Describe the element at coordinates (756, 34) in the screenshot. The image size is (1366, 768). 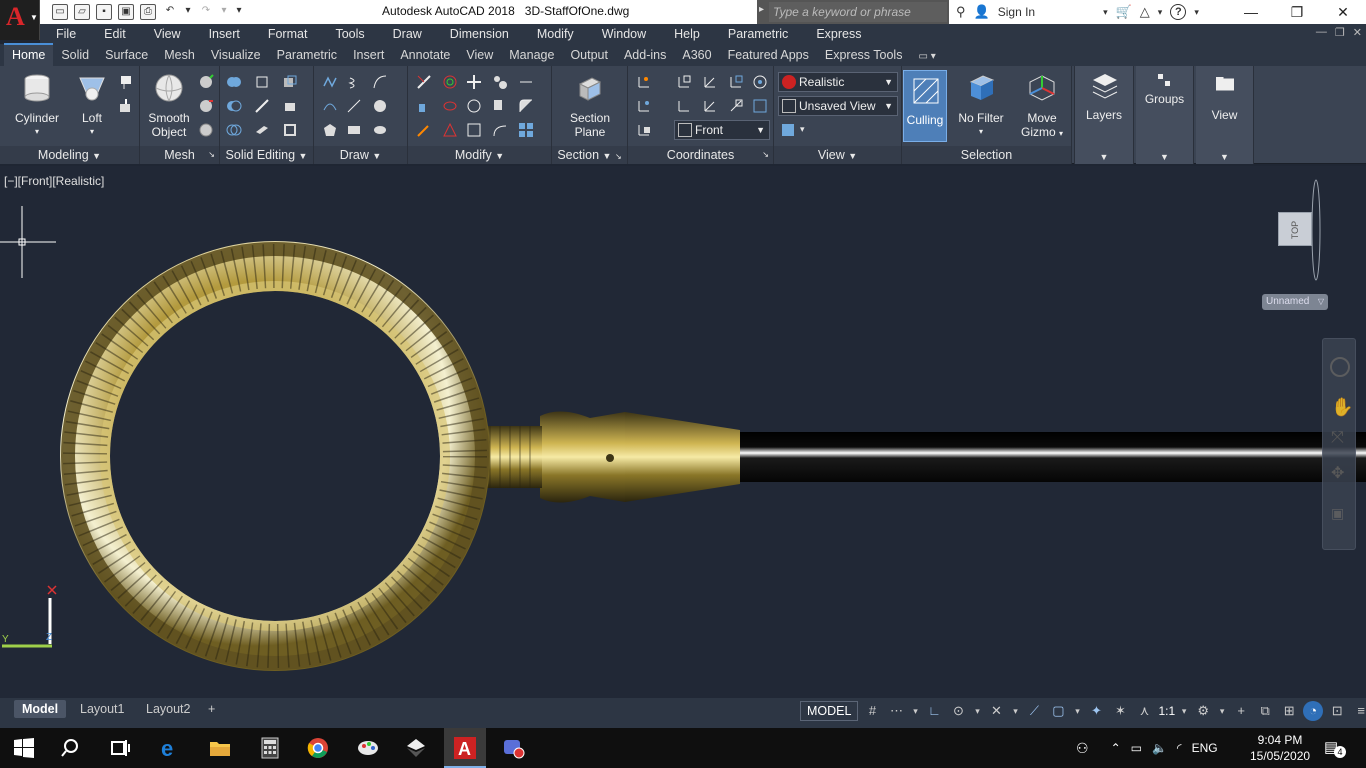
I see `menu-parametric: Parametric` at that location.